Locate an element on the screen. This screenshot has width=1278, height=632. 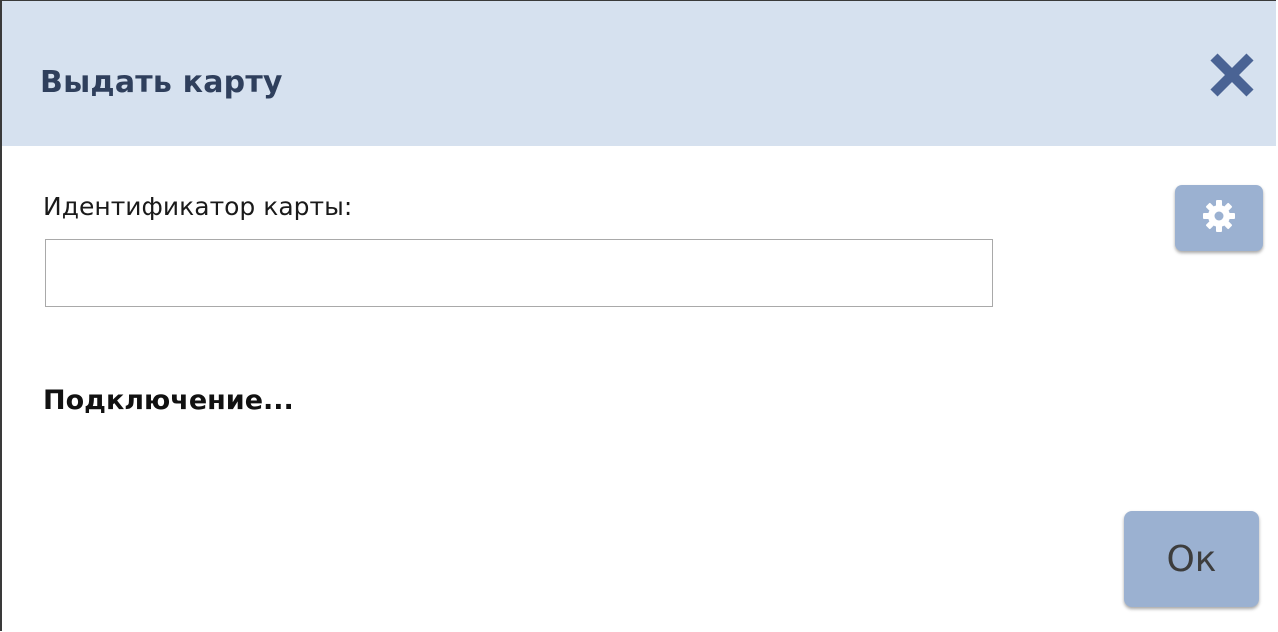
card-id-input is located at coordinates (519, 273).